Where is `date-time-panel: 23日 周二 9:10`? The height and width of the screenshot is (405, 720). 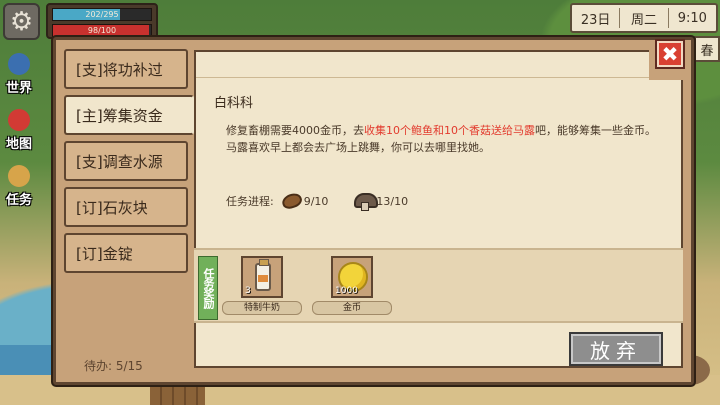 date-time-panel: 23日 周二 9:10 is located at coordinates (644, 18).